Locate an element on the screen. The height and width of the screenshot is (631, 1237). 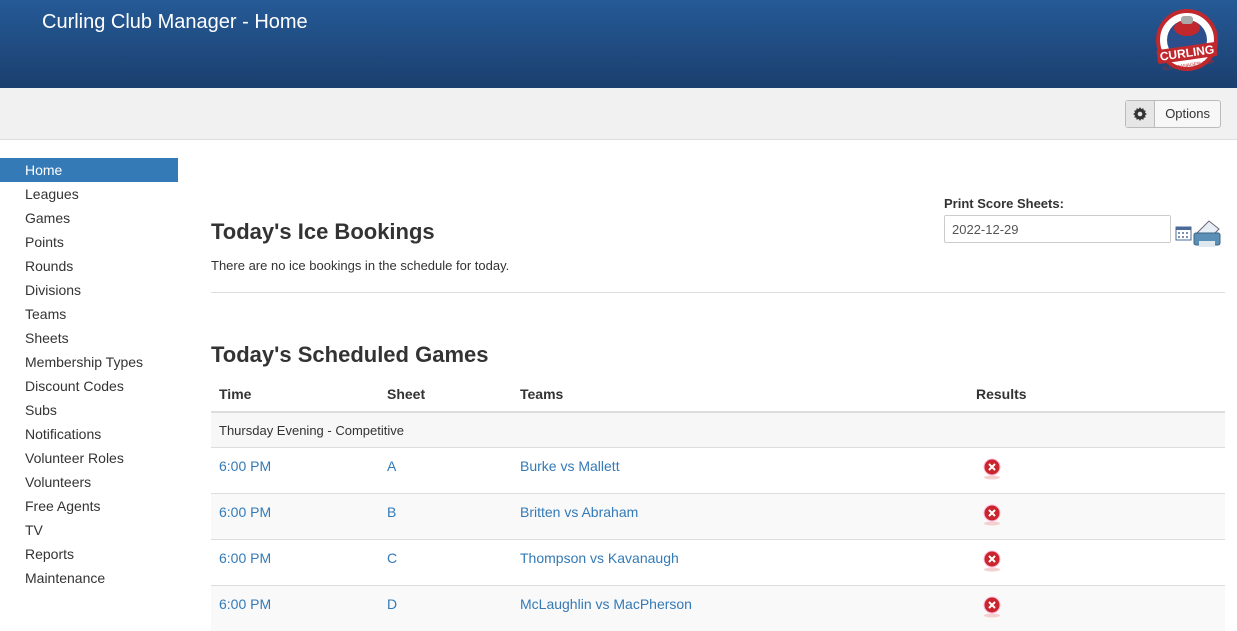
group-label: Thursday Evening - Competitive is located at coordinates (718, 429).